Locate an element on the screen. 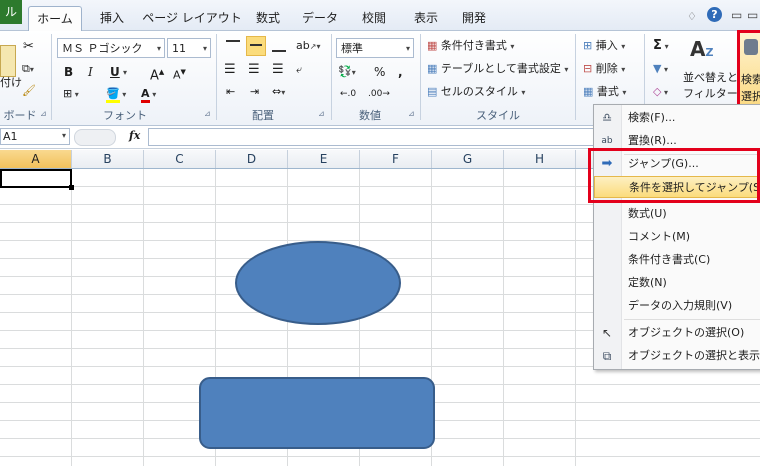 The height and width of the screenshot is (466, 760). name-box: A1 ▾ is located at coordinates (35, 136).